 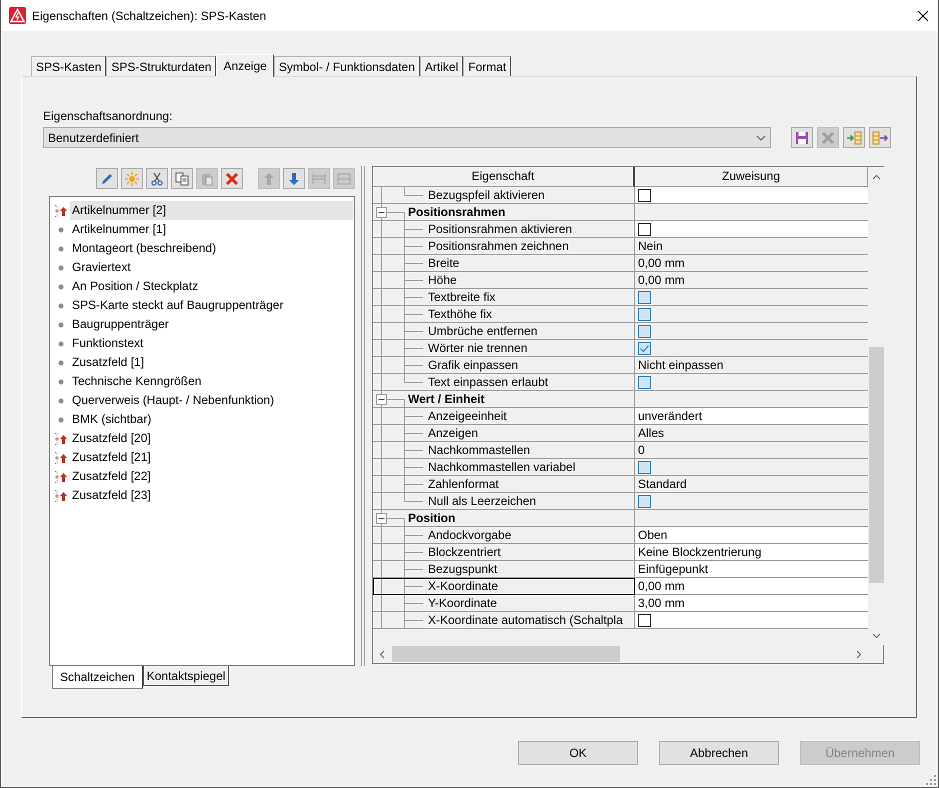 I want to click on cut-button, so click(x=157, y=178).